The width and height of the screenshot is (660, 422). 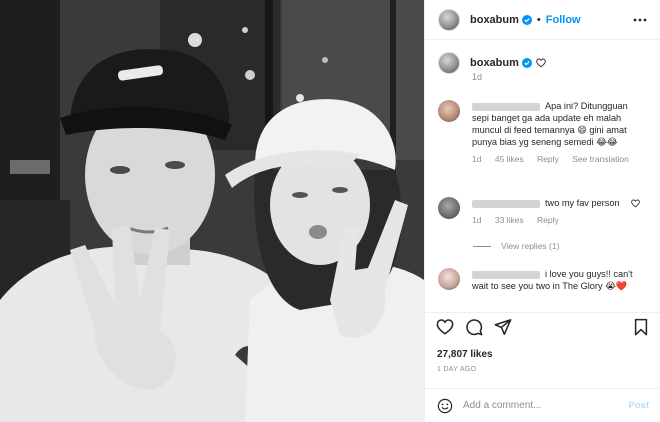 What do you see at coordinates (449, 63) in the screenshot?
I see `caption-avatar` at bounding box center [449, 63].